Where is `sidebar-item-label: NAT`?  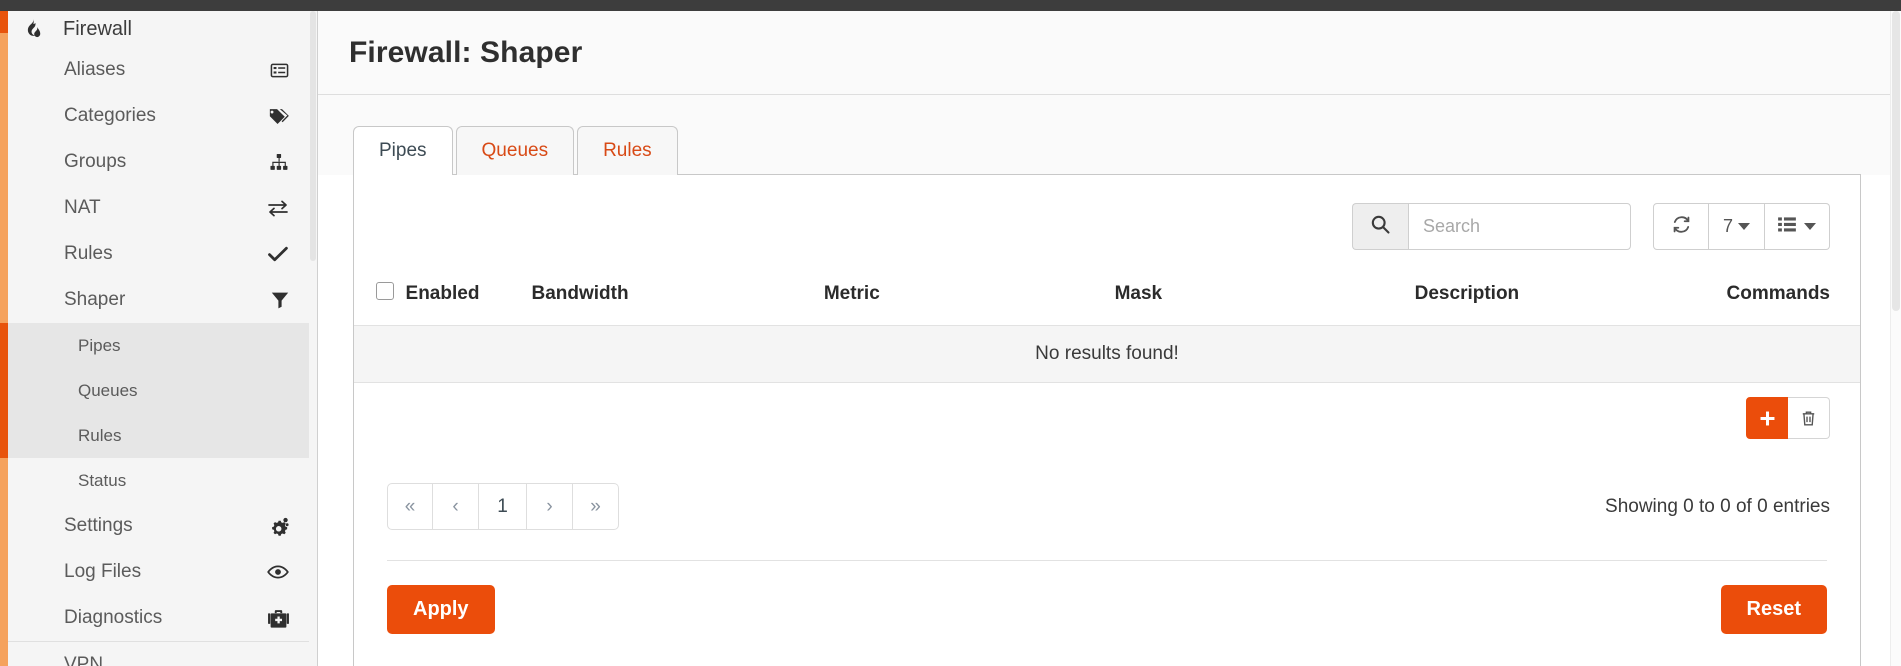
sidebar-item-label: NAT is located at coordinates (82, 207).